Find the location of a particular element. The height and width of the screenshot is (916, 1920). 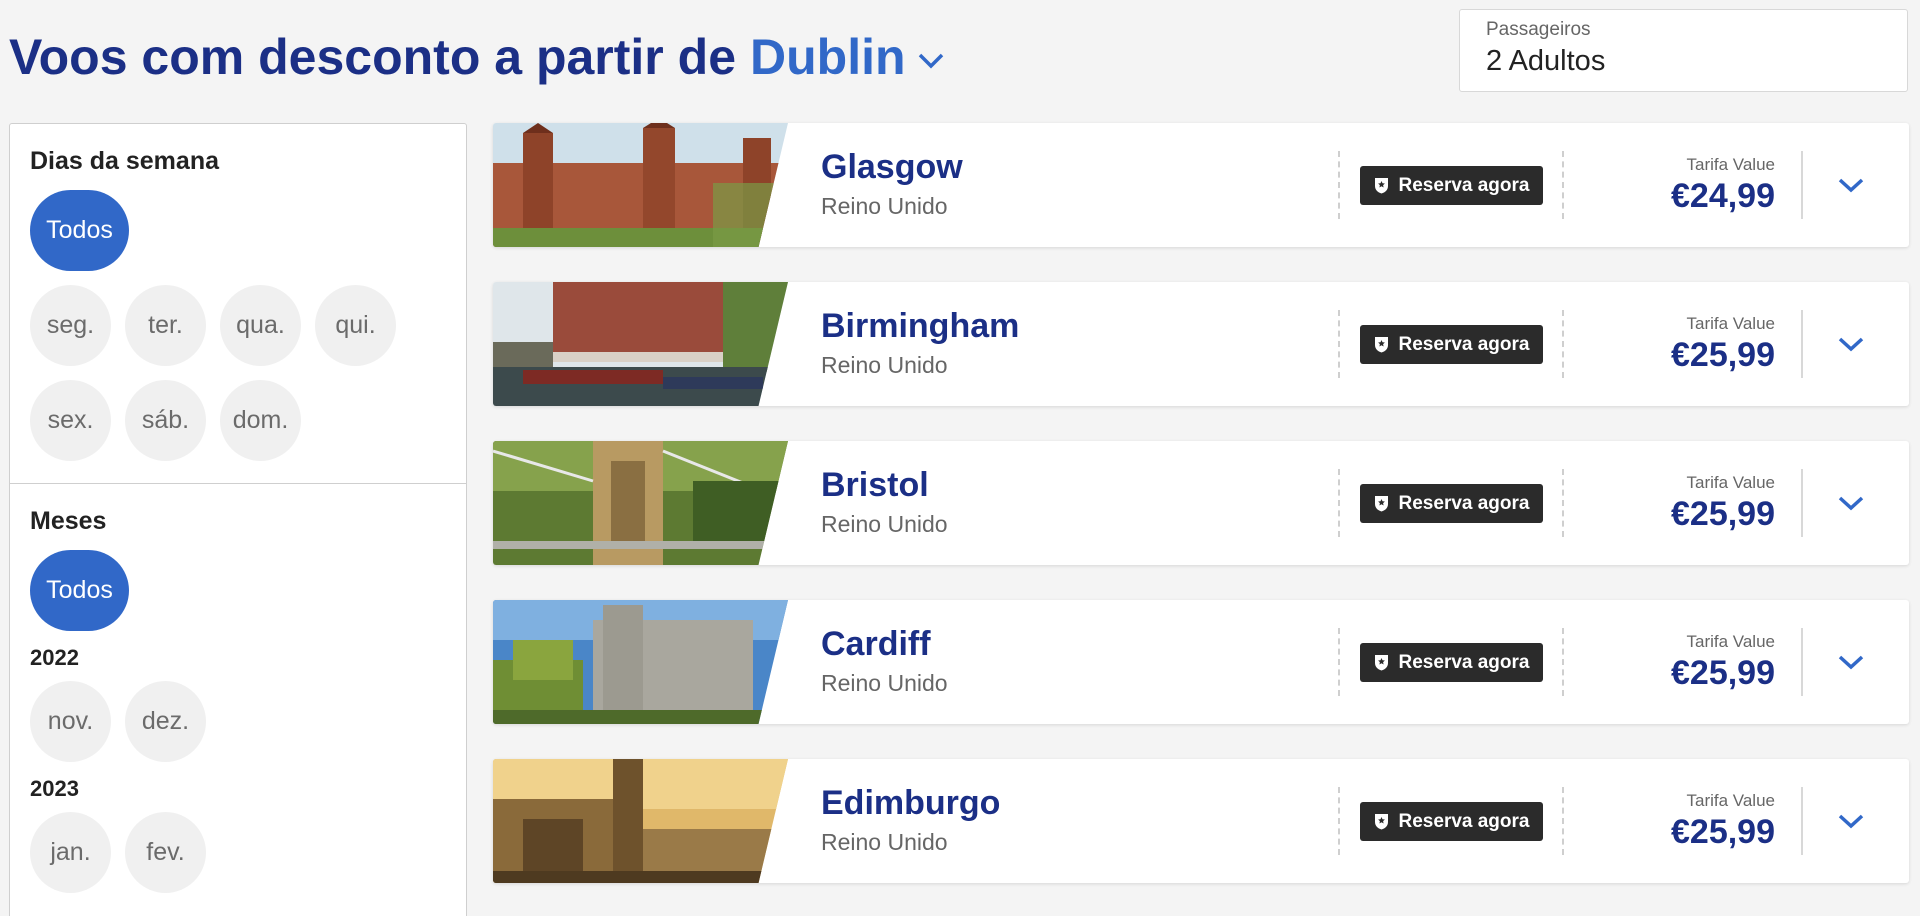

weekday-chip-sun: dom. is located at coordinates (260, 420).